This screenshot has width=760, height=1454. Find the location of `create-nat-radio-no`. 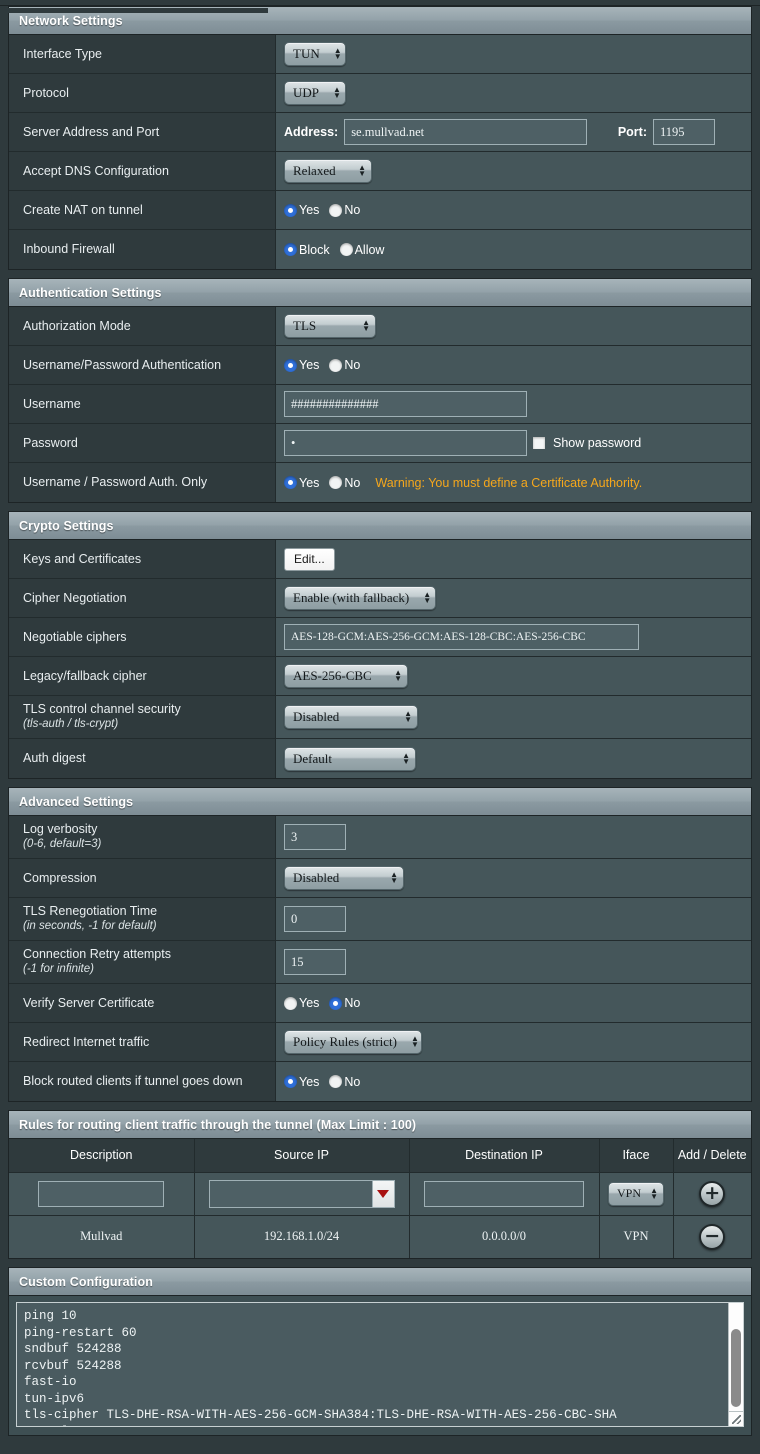

create-nat-radio-no is located at coordinates (336, 210).